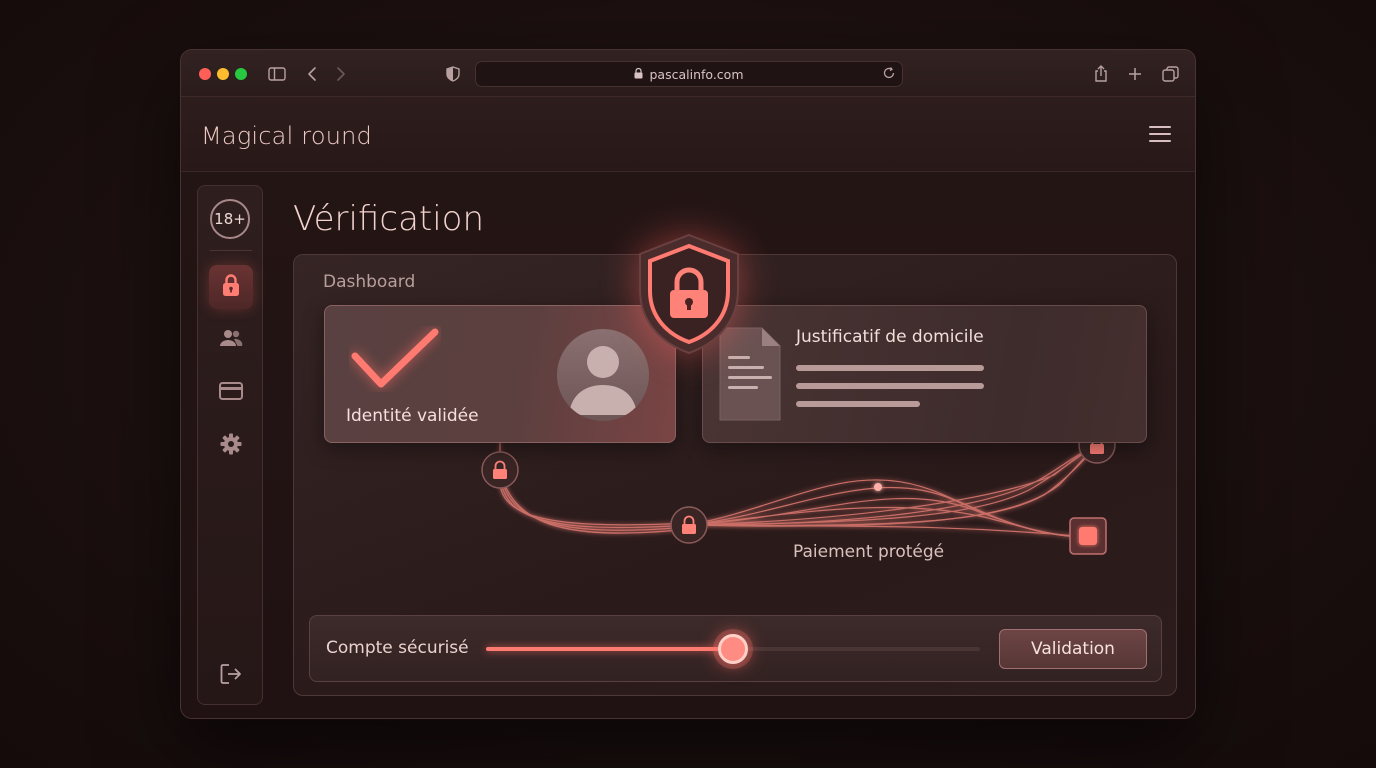  What do you see at coordinates (889, 74) in the screenshot?
I see `reload-icon` at bounding box center [889, 74].